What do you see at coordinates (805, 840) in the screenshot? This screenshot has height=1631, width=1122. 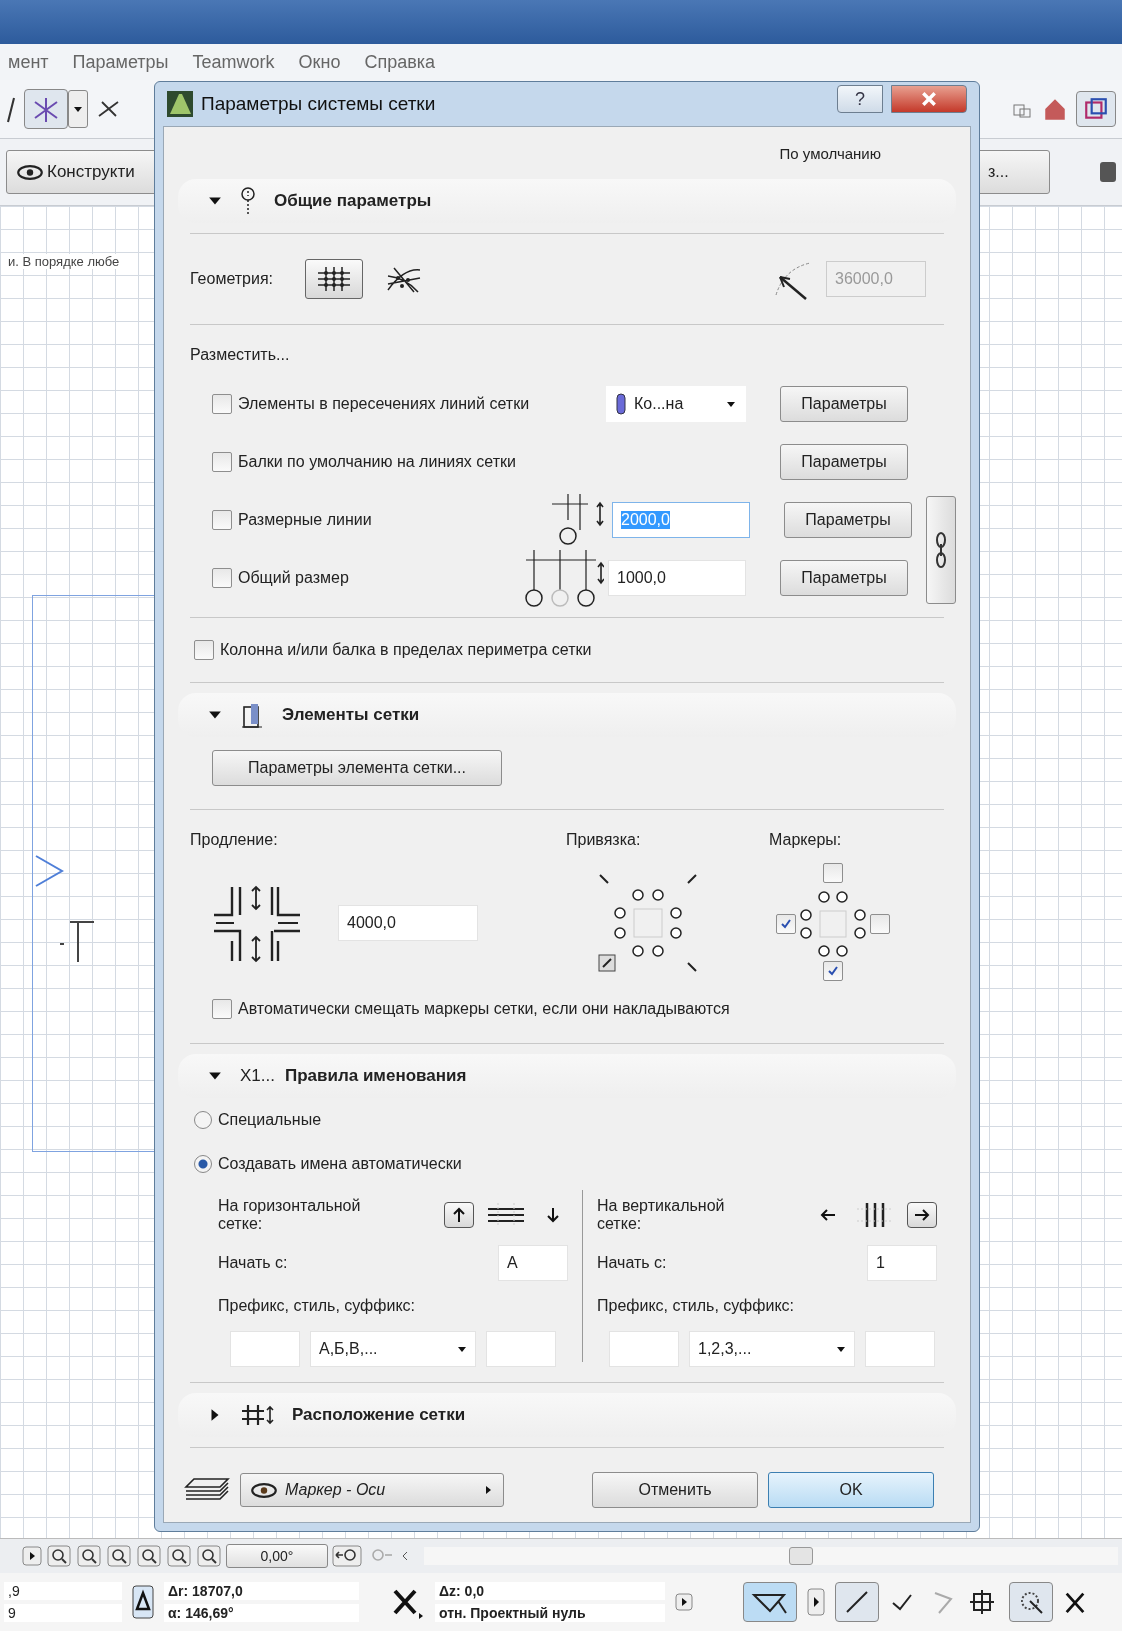 I see `markers-label: Маркеры:` at bounding box center [805, 840].